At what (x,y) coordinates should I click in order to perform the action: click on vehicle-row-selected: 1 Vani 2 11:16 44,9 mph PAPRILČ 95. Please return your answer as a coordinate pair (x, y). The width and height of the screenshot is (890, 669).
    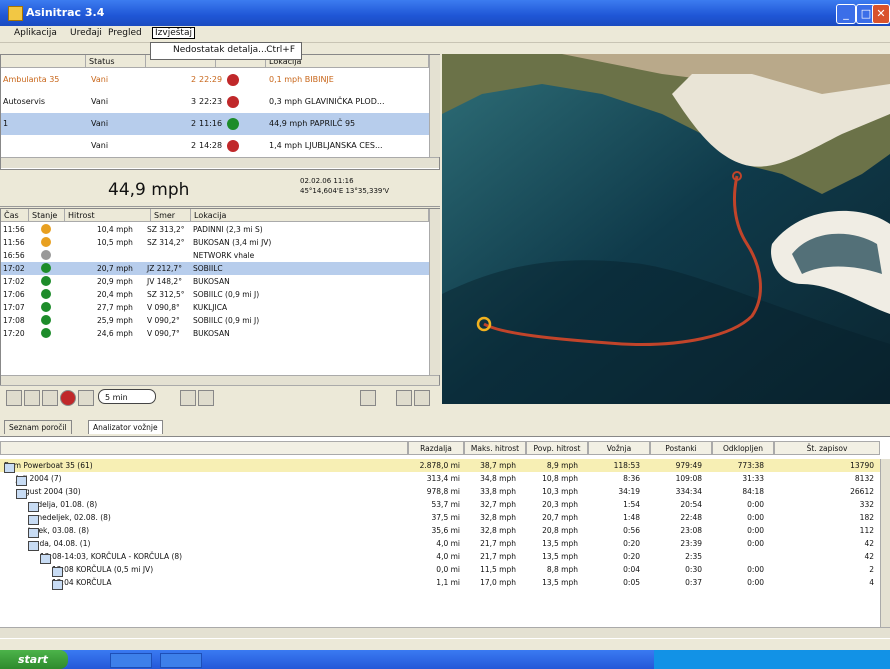
    Looking at the image, I should click on (215, 124).